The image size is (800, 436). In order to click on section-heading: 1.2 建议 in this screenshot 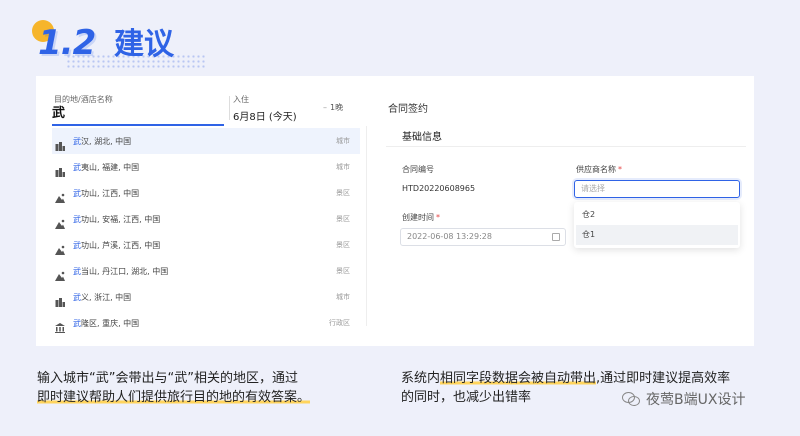, I will do `click(128, 41)`.